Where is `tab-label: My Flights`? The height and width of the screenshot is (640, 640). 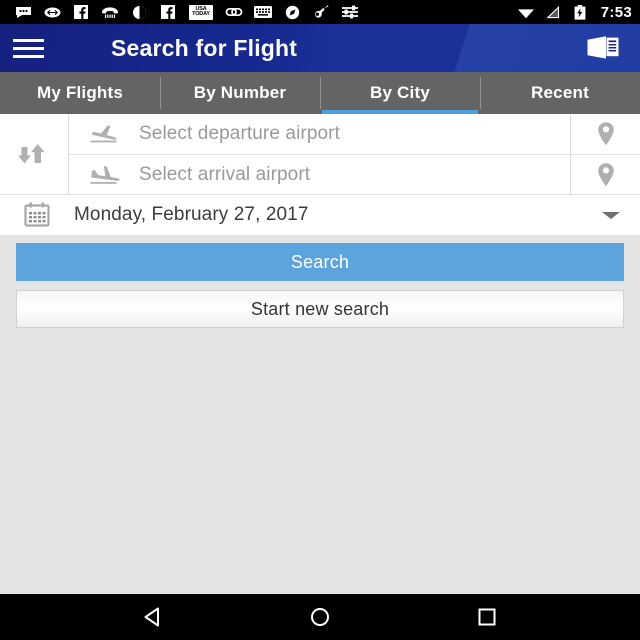
tab-label: My Flights is located at coordinates (80, 92).